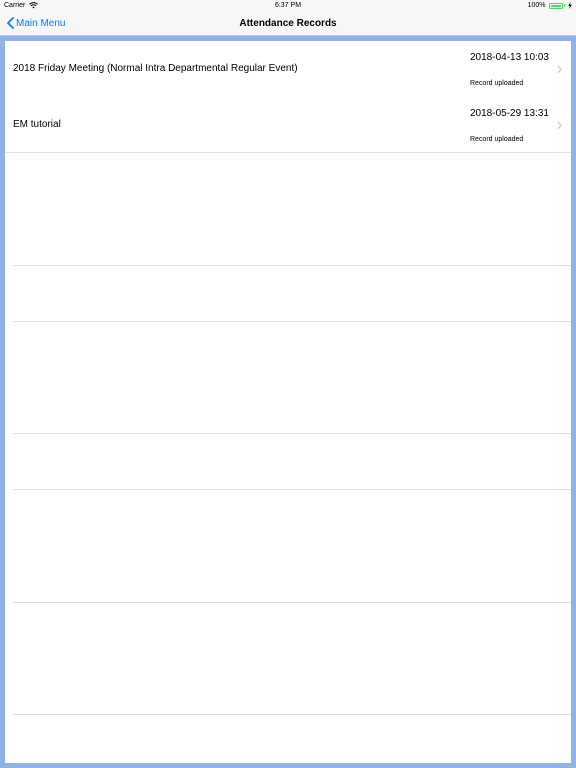 Image resolution: width=576 pixels, height=768 pixels. Describe the element at coordinates (37, 124) in the screenshot. I see `record-title: EM tutorial` at that location.